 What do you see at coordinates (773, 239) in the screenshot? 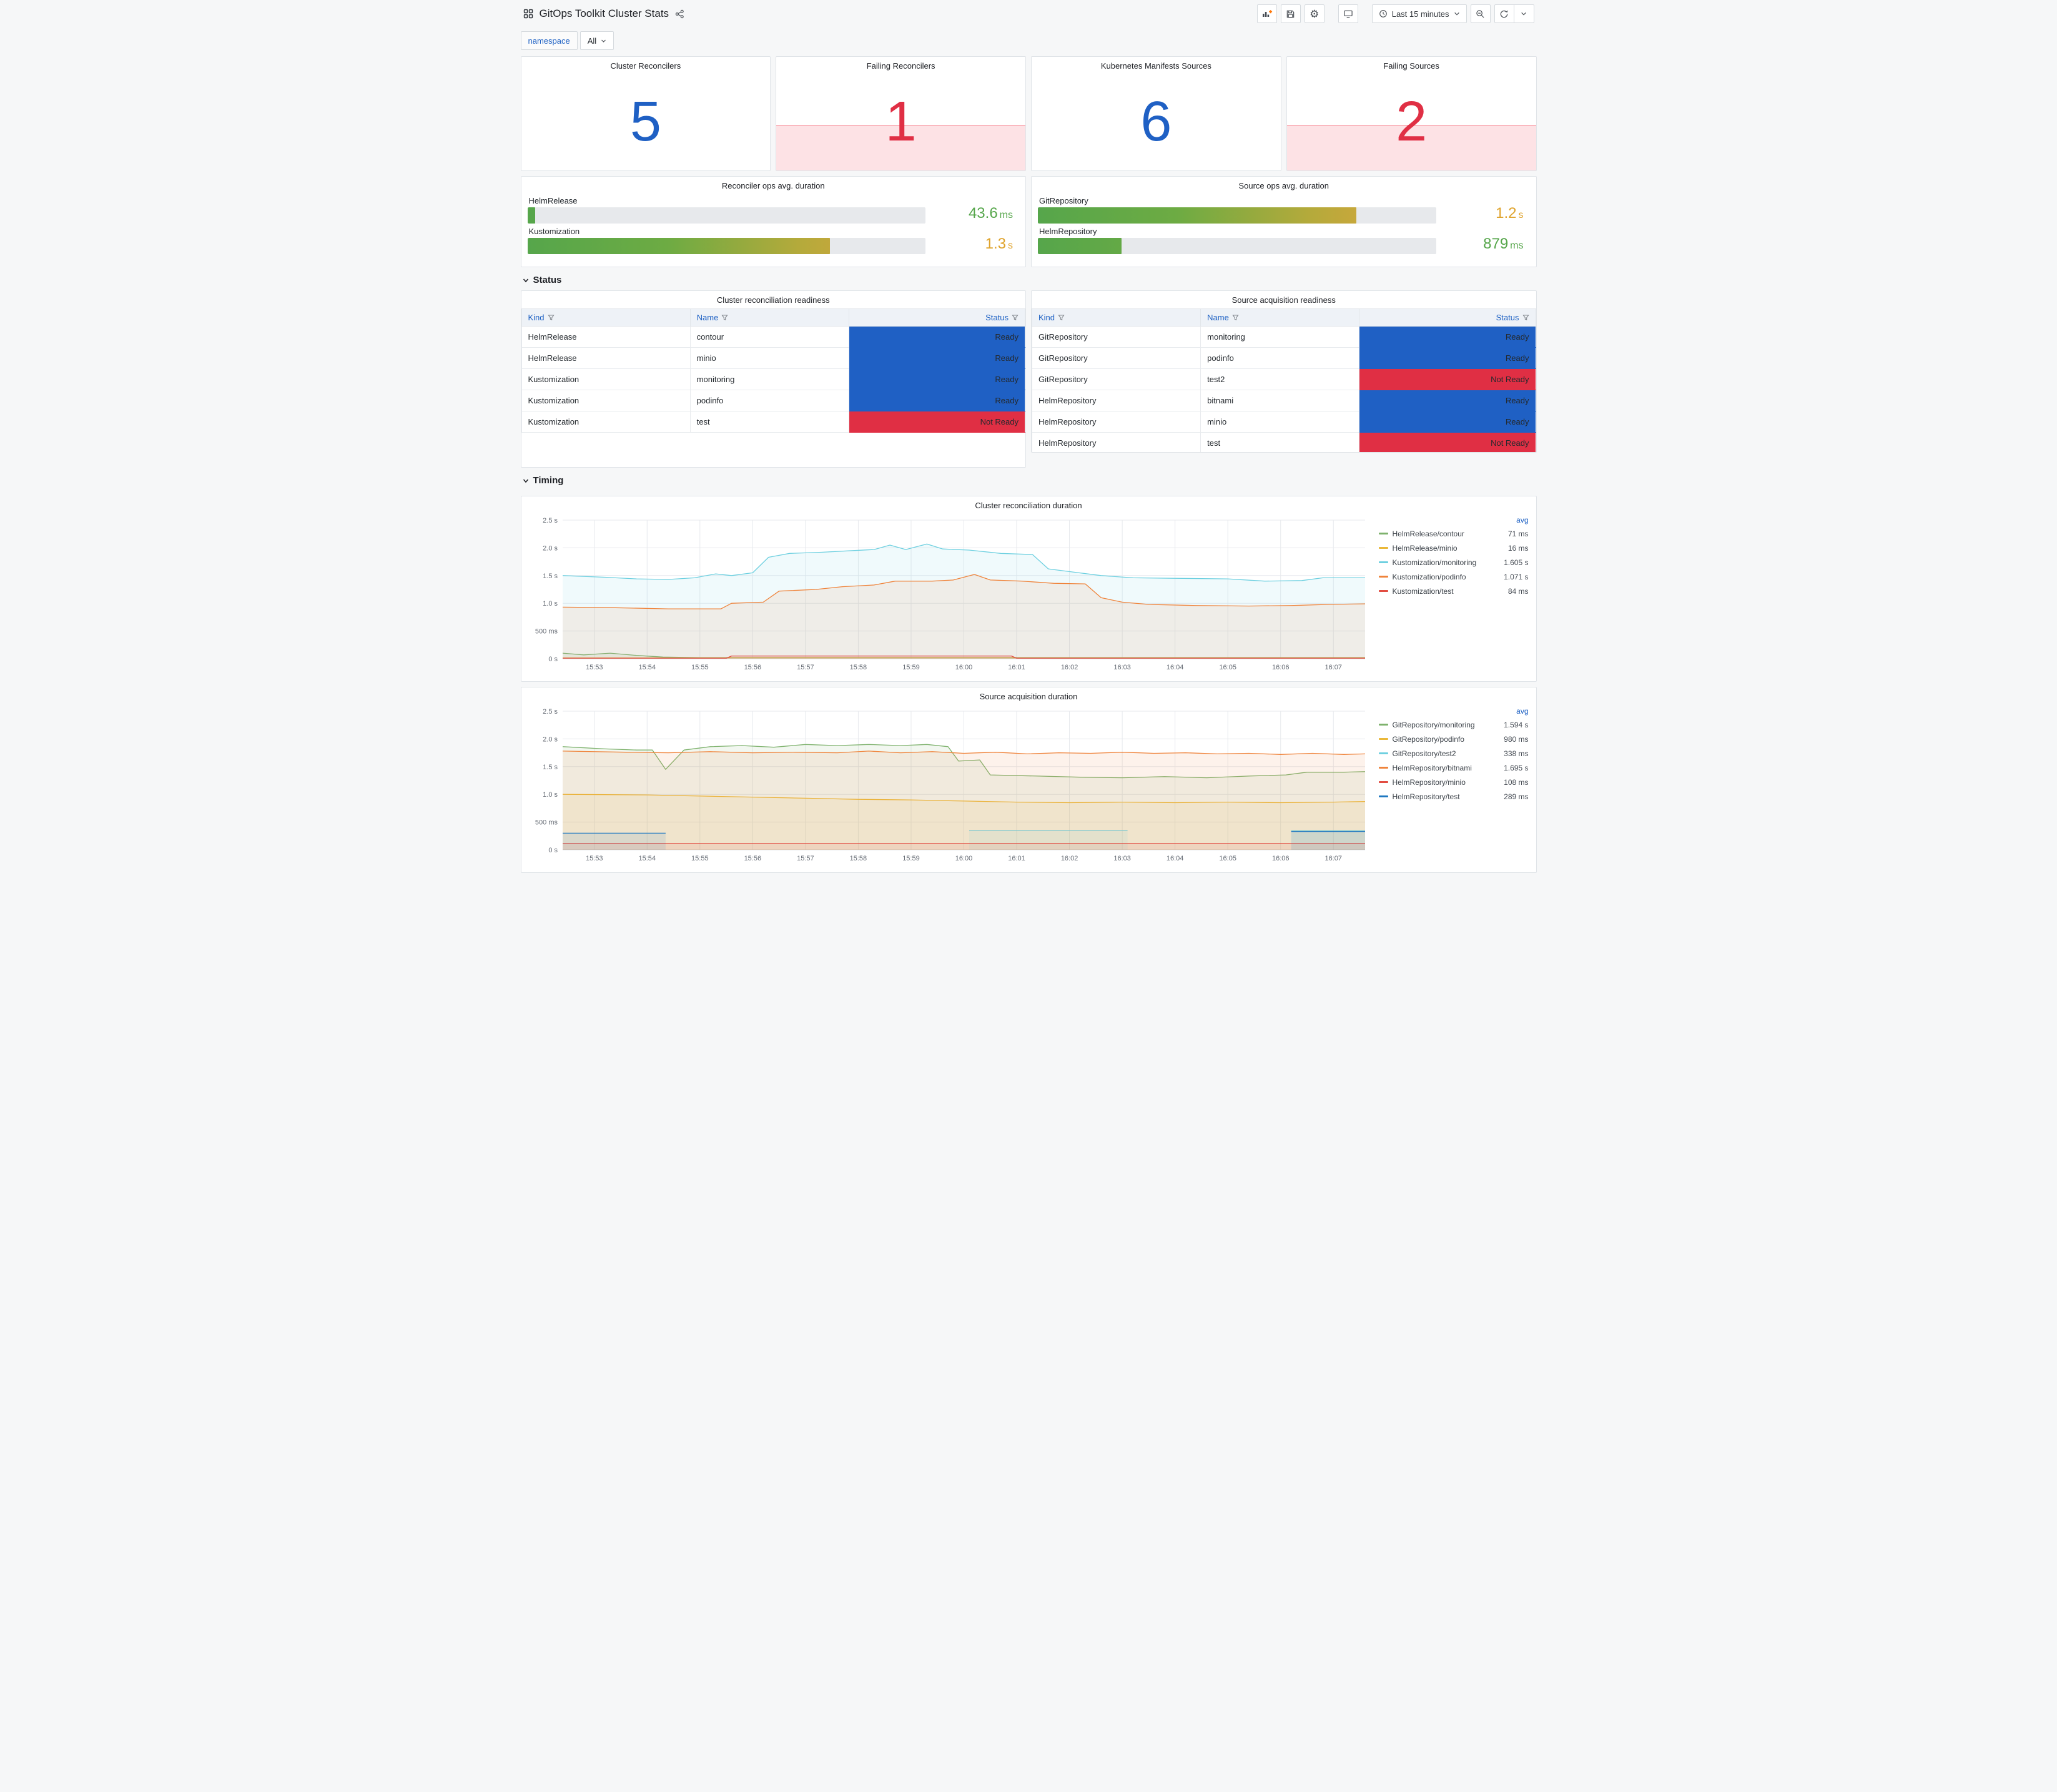
I see `bar-gauge-row: Kustomization 1.3 s` at bounding box center [773, 239].